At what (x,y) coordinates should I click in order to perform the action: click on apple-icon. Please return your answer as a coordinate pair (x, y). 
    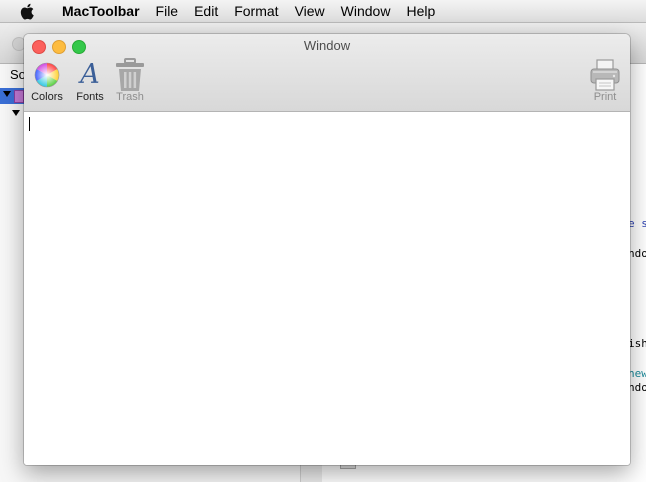
    Looking at the image, I should click on (29, 11).